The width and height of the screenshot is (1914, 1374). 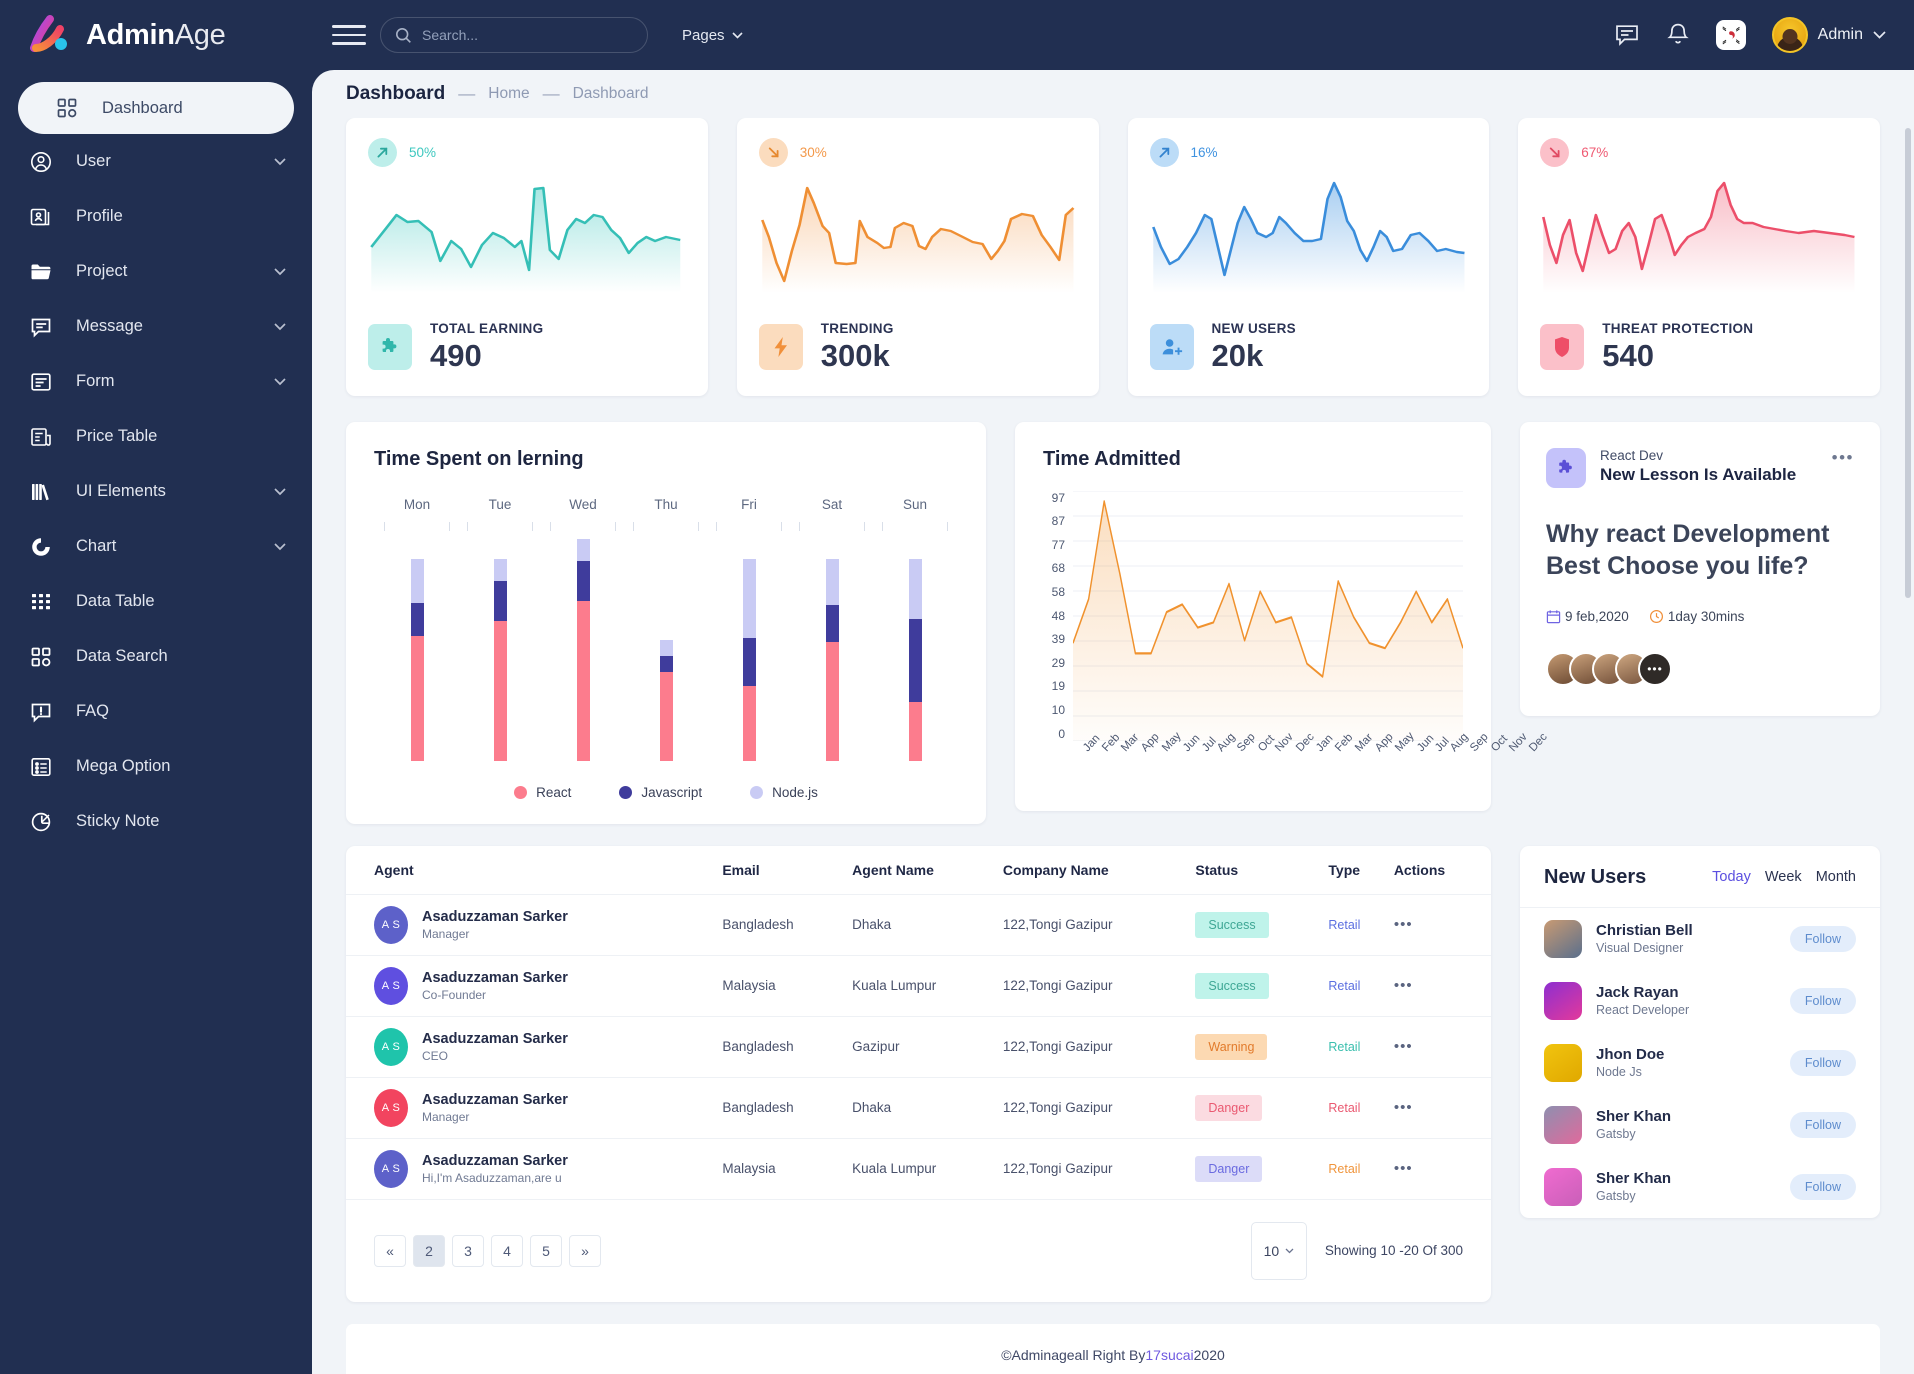 I want to click on bar-column: Mon, so click(x=417, y=629).